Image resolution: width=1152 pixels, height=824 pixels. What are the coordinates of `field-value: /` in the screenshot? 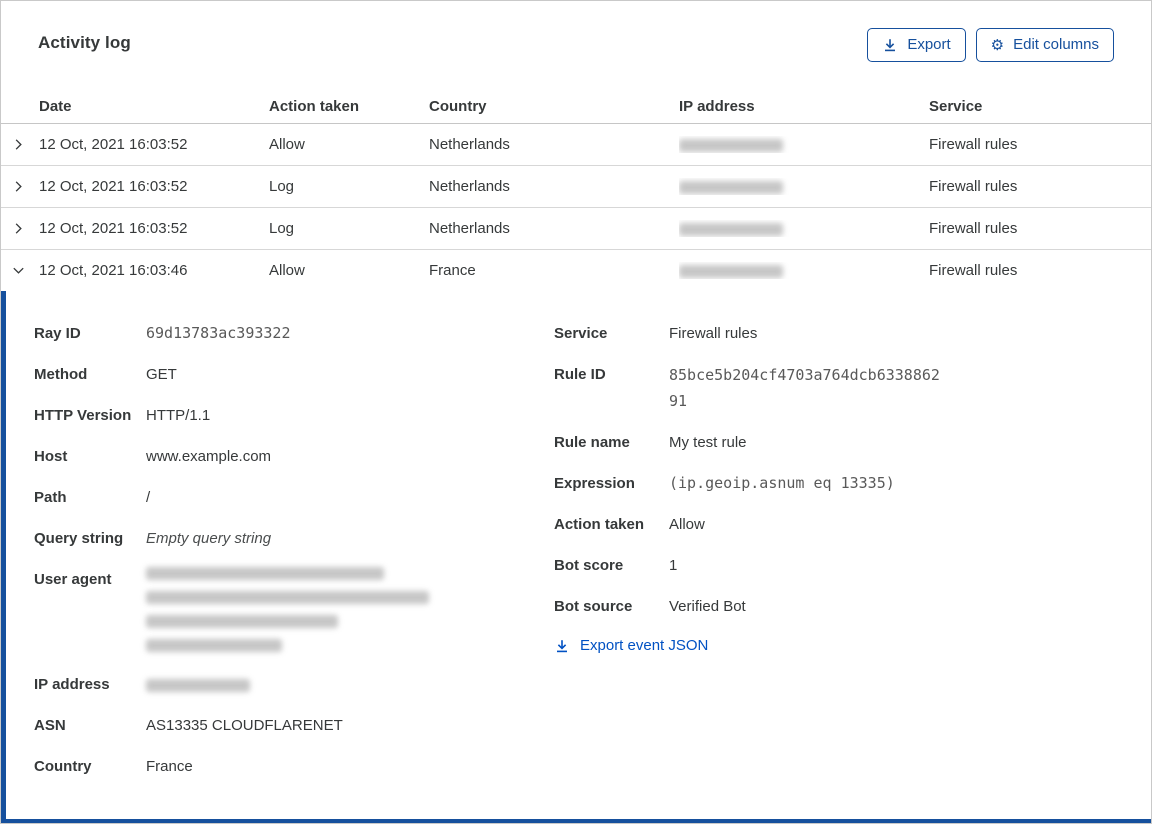 It's located at (148, 497).